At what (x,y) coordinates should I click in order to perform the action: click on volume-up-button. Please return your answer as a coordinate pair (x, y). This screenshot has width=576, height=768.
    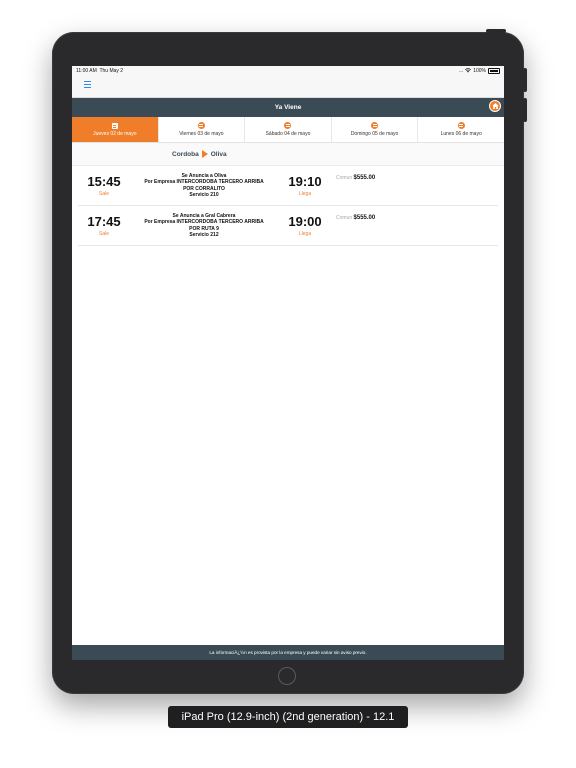
    Looking at the image, I should click on (525, 80).